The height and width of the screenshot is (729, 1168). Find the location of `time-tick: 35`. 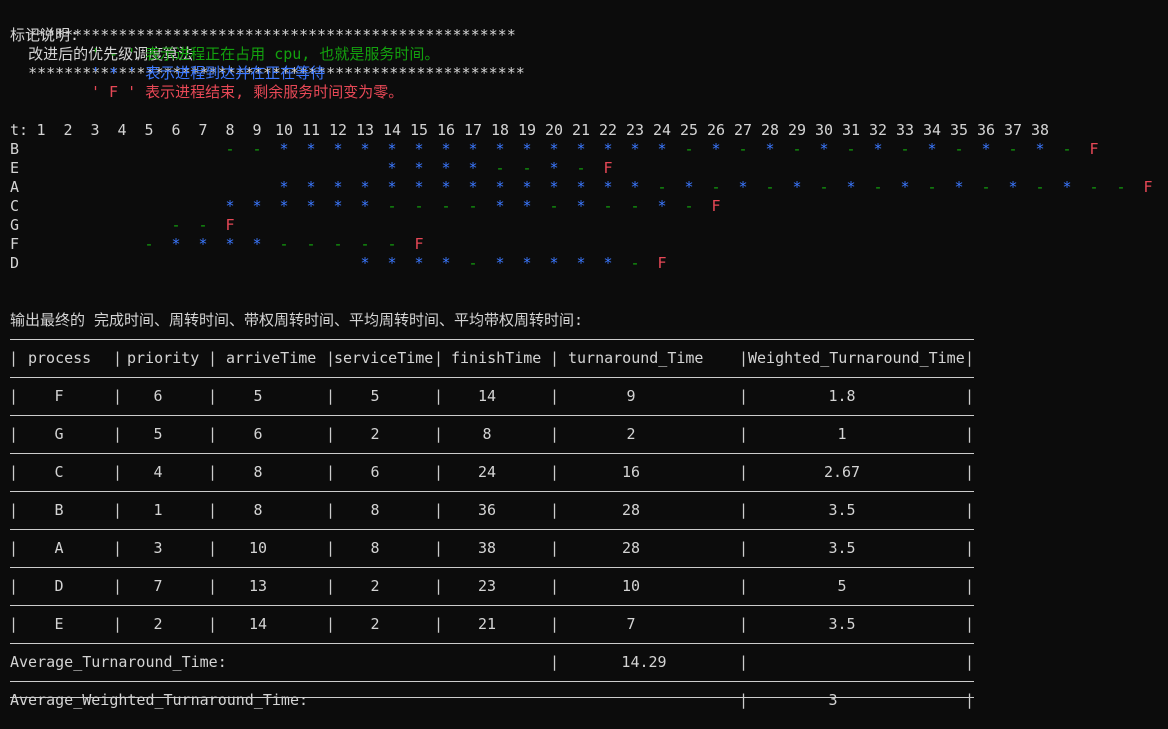

time-tick: 35 is located at coordinates (959, 130).